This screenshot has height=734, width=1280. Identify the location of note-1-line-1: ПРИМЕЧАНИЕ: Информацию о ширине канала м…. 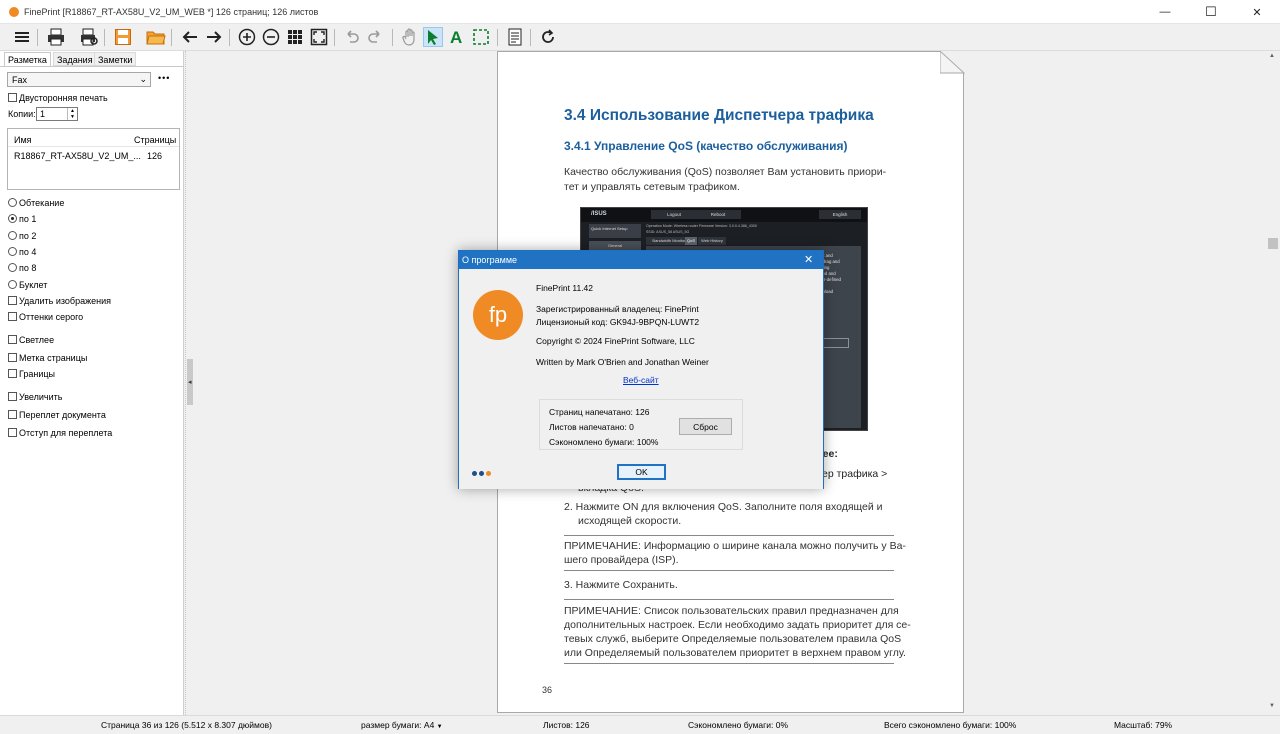
(735, 546).